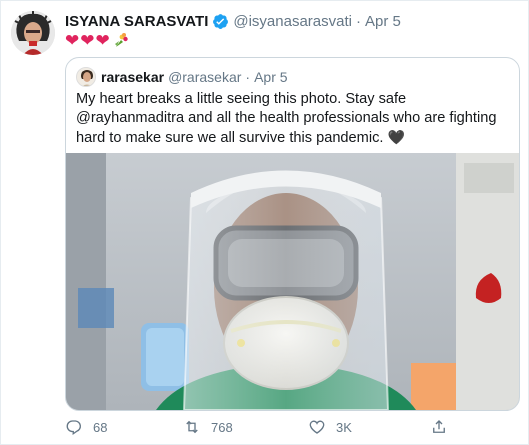  What do you see at coordinates (330, 427) in the screenshot?
I see `like-button: 3K` at bounding box center [330, 427].